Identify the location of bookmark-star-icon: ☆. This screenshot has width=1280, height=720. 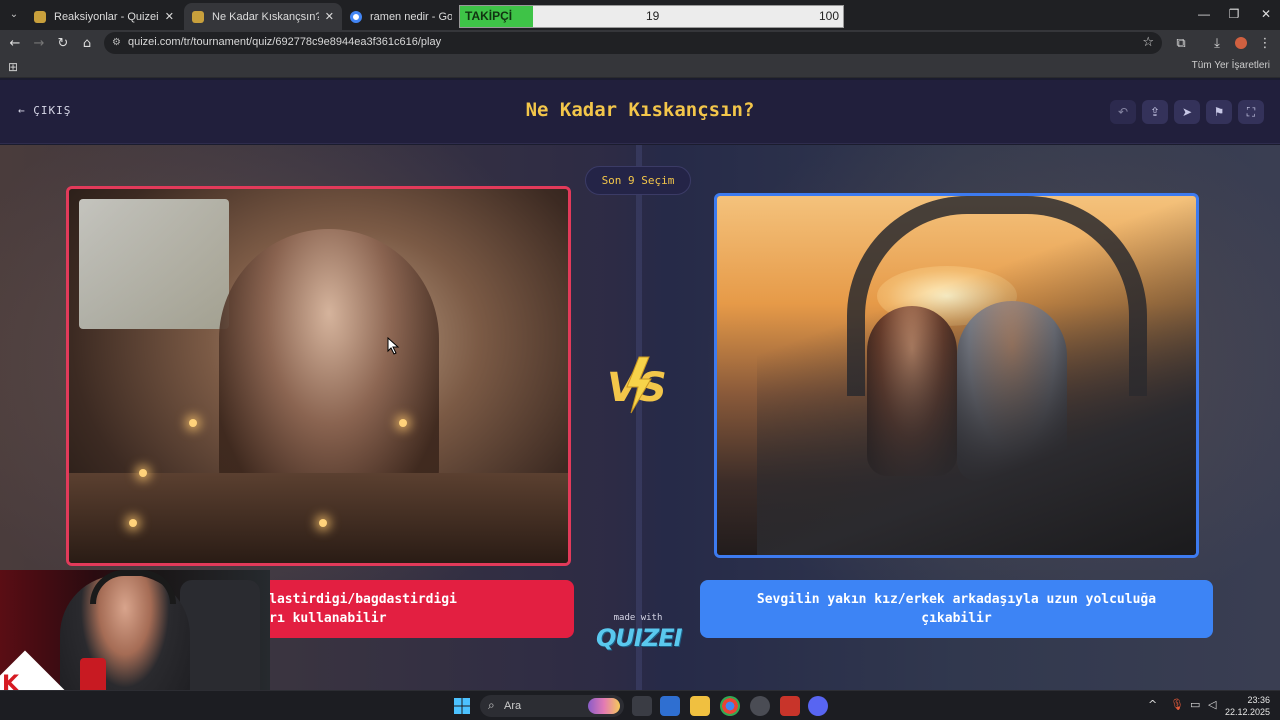
(1148, 42).